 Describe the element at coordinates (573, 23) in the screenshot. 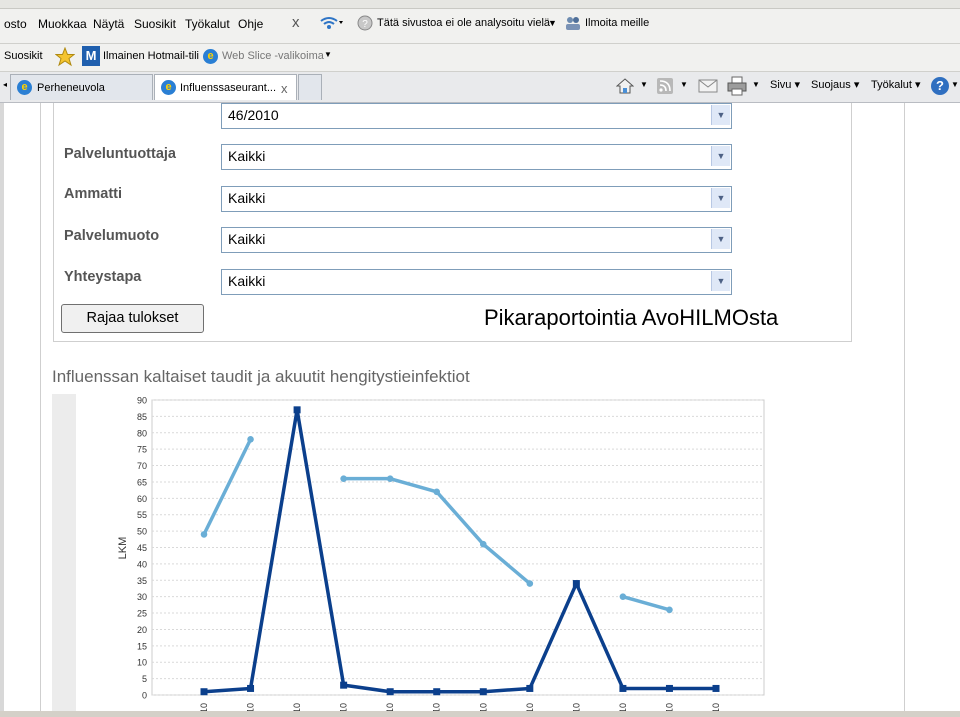

I see `users-icon` at that location.